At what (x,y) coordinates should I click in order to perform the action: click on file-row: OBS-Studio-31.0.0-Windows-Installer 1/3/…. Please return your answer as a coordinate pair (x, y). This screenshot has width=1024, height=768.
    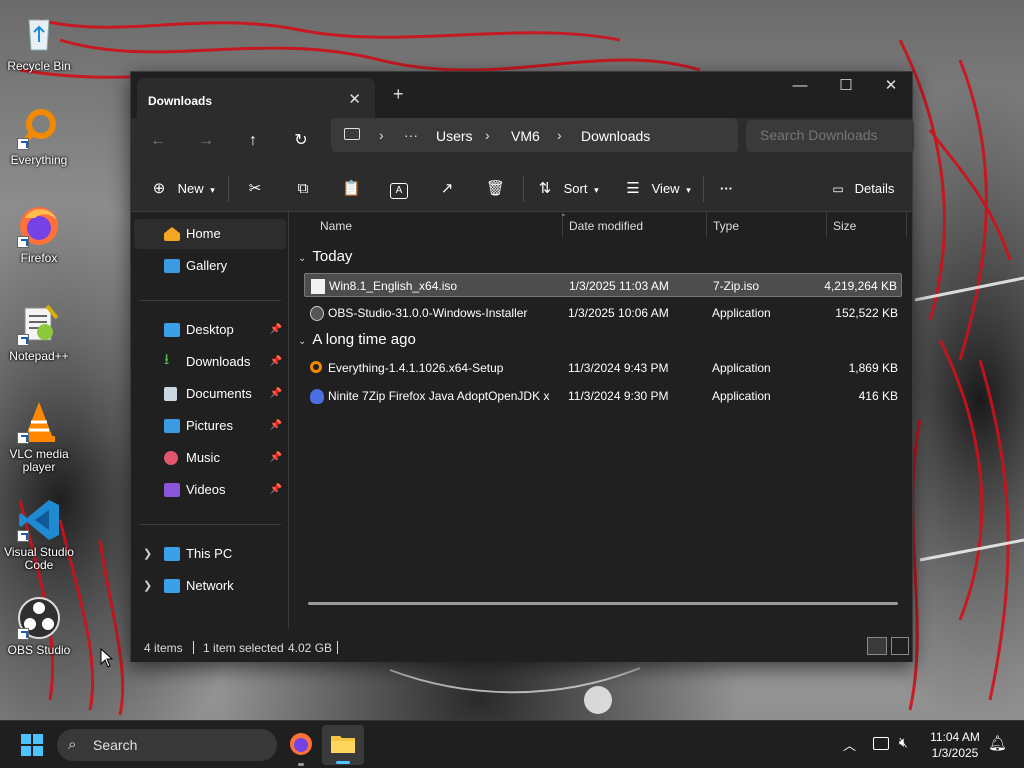
    Looking at the image, I should click on (603, 313).